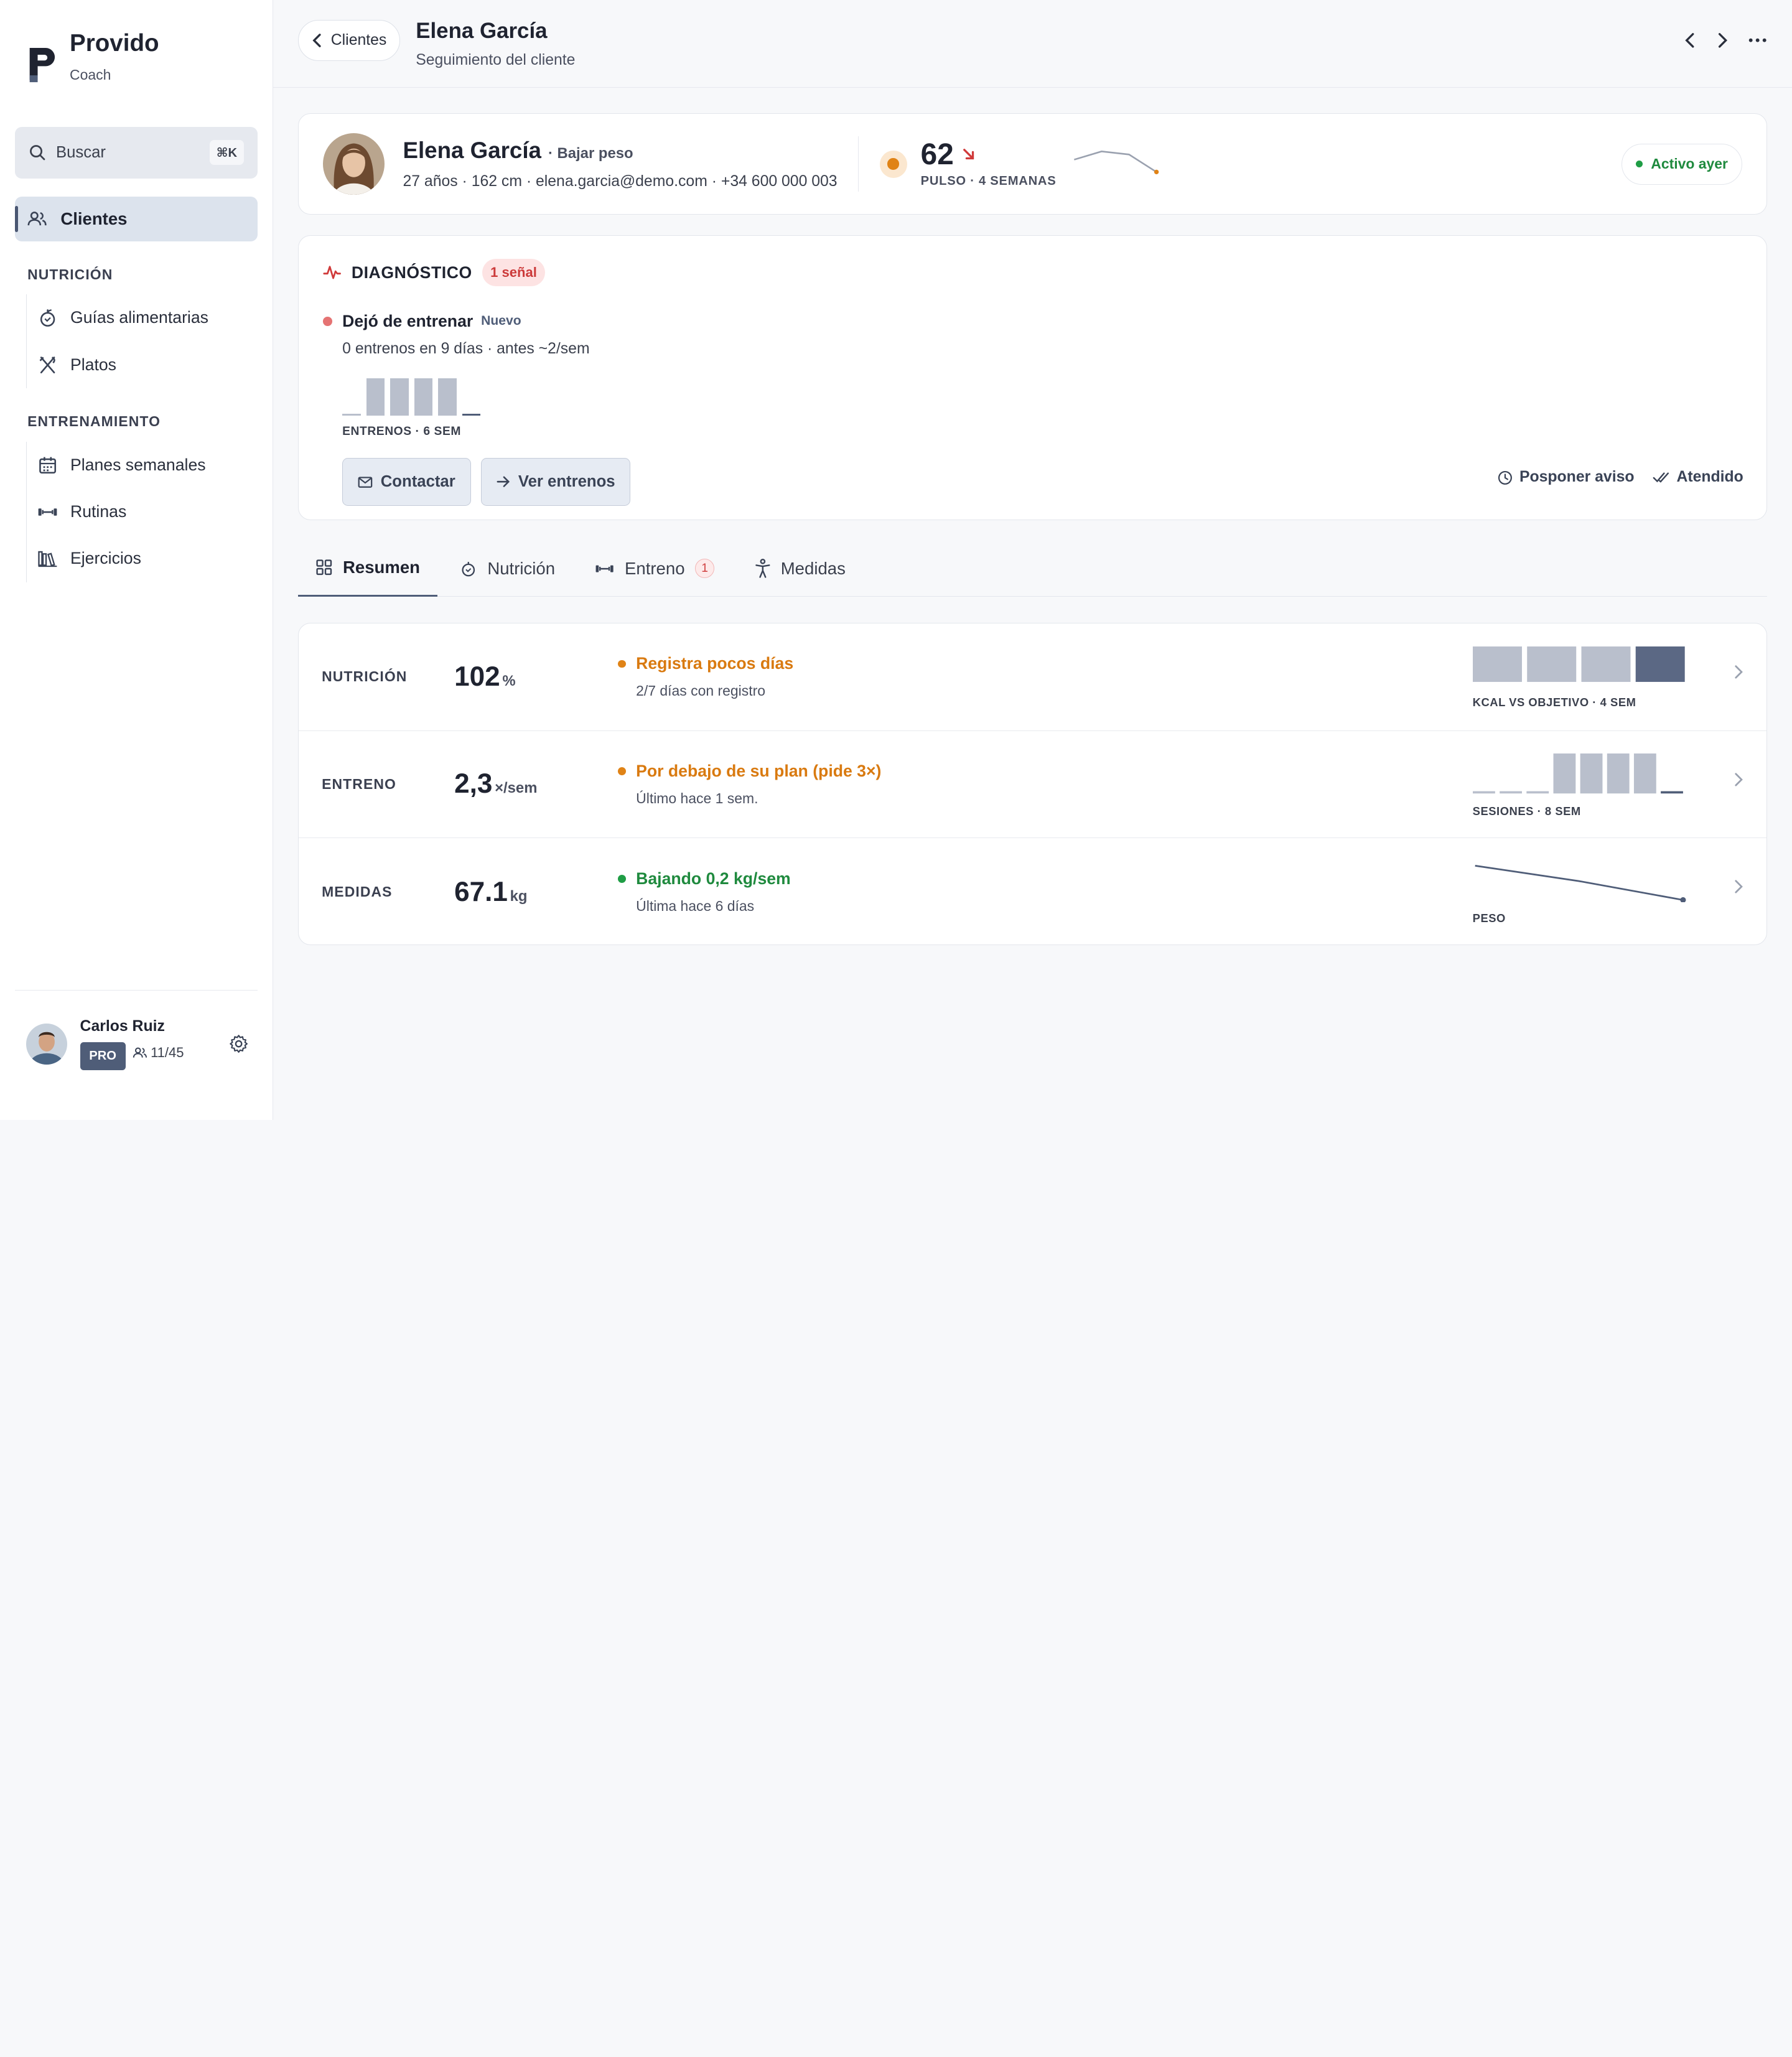 This screenshot has height=2057, width=1792. I want to click on metric-value: 102%, so click(536, 677).